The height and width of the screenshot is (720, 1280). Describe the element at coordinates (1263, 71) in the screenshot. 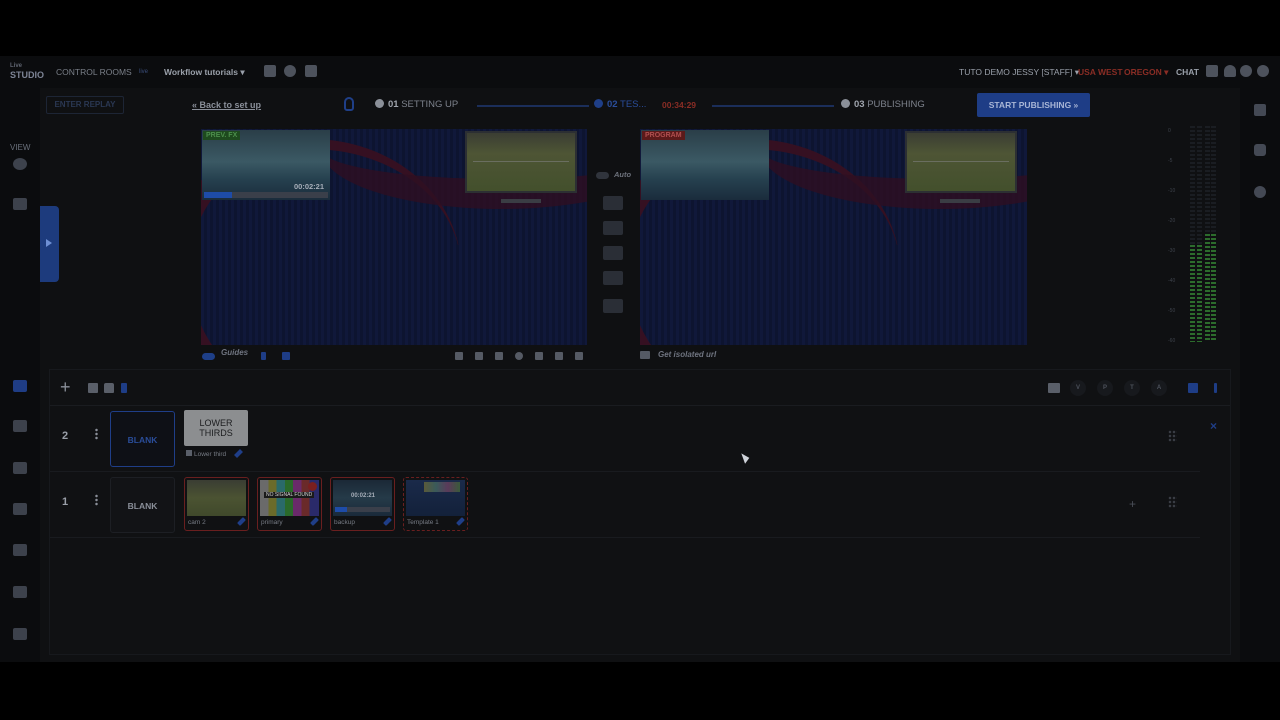

I see `info-icon` at that location.